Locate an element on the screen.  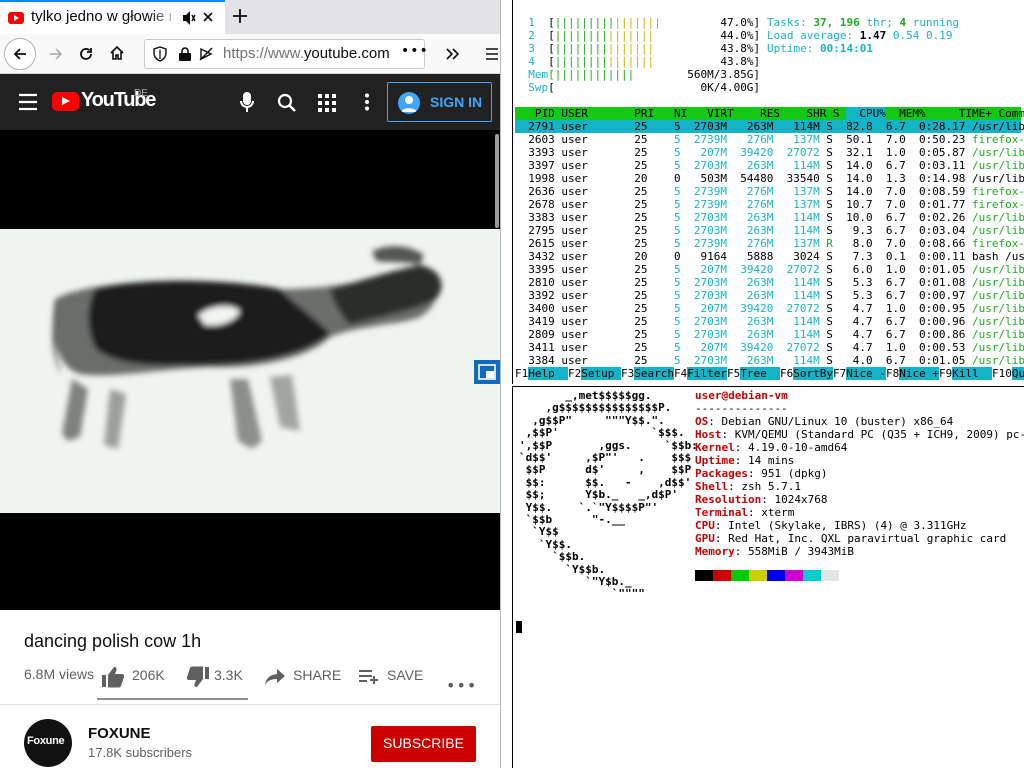
column-header-command: Command is located at coordinates (1008, 113).